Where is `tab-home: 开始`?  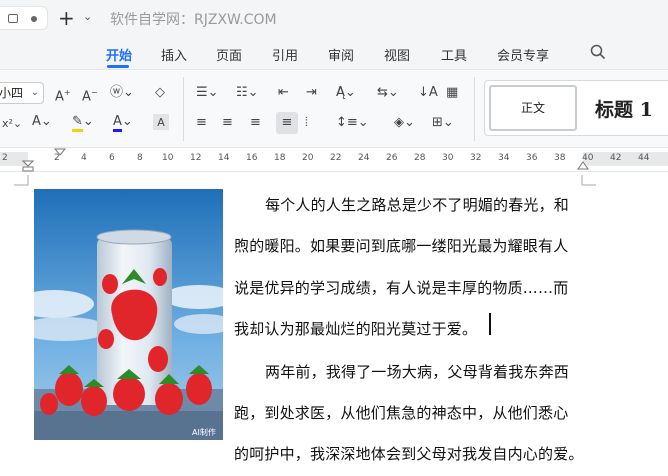
tab-home: 开始 is located at coordinates (119, 54).